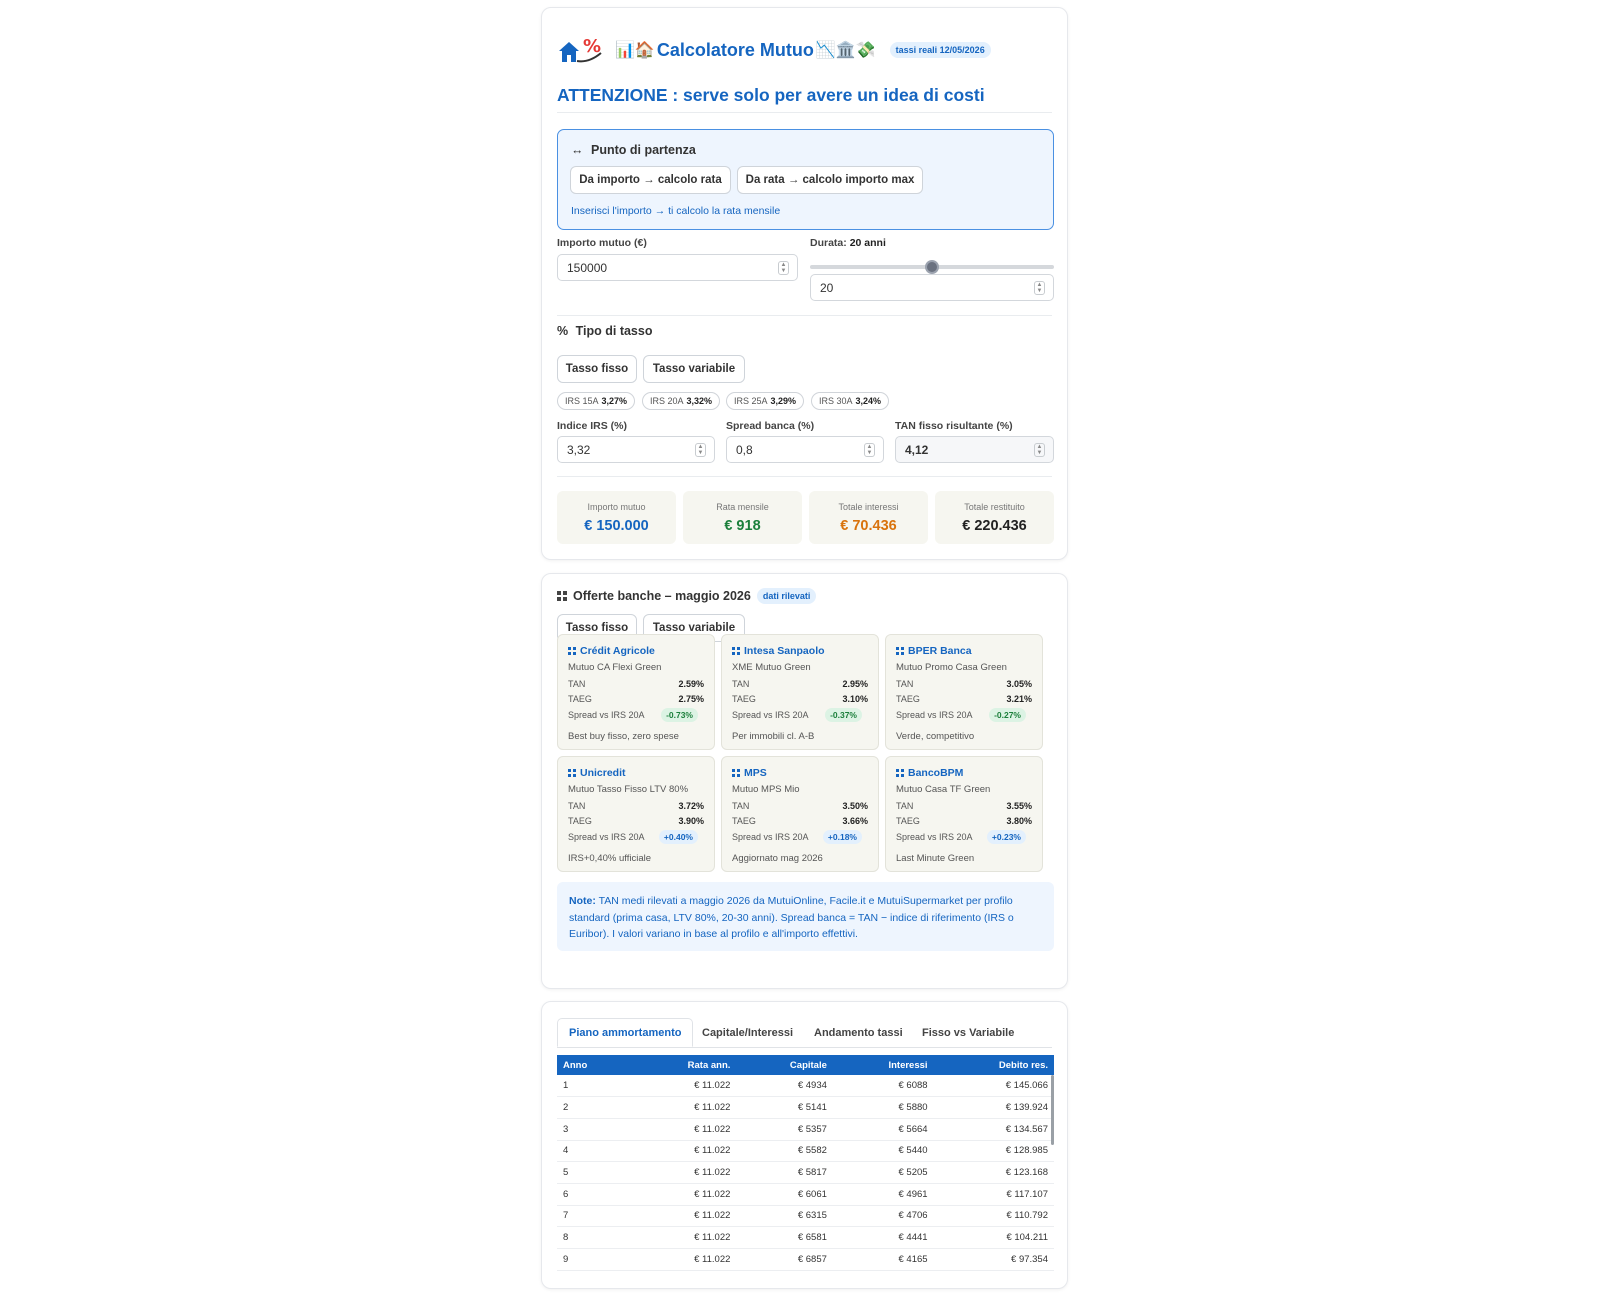  Describe the element at coordinates (805, 1237) in the screenshot. I see `table-row: 8 € 11.022 € 6581 € 4441 € 104.211` at that location.